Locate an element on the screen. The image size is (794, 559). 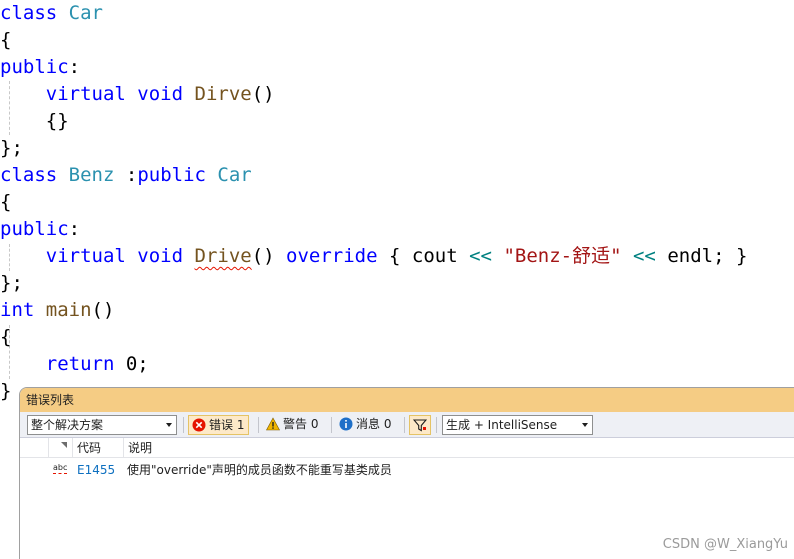
code-token: << is located at coordinates (480, 256).